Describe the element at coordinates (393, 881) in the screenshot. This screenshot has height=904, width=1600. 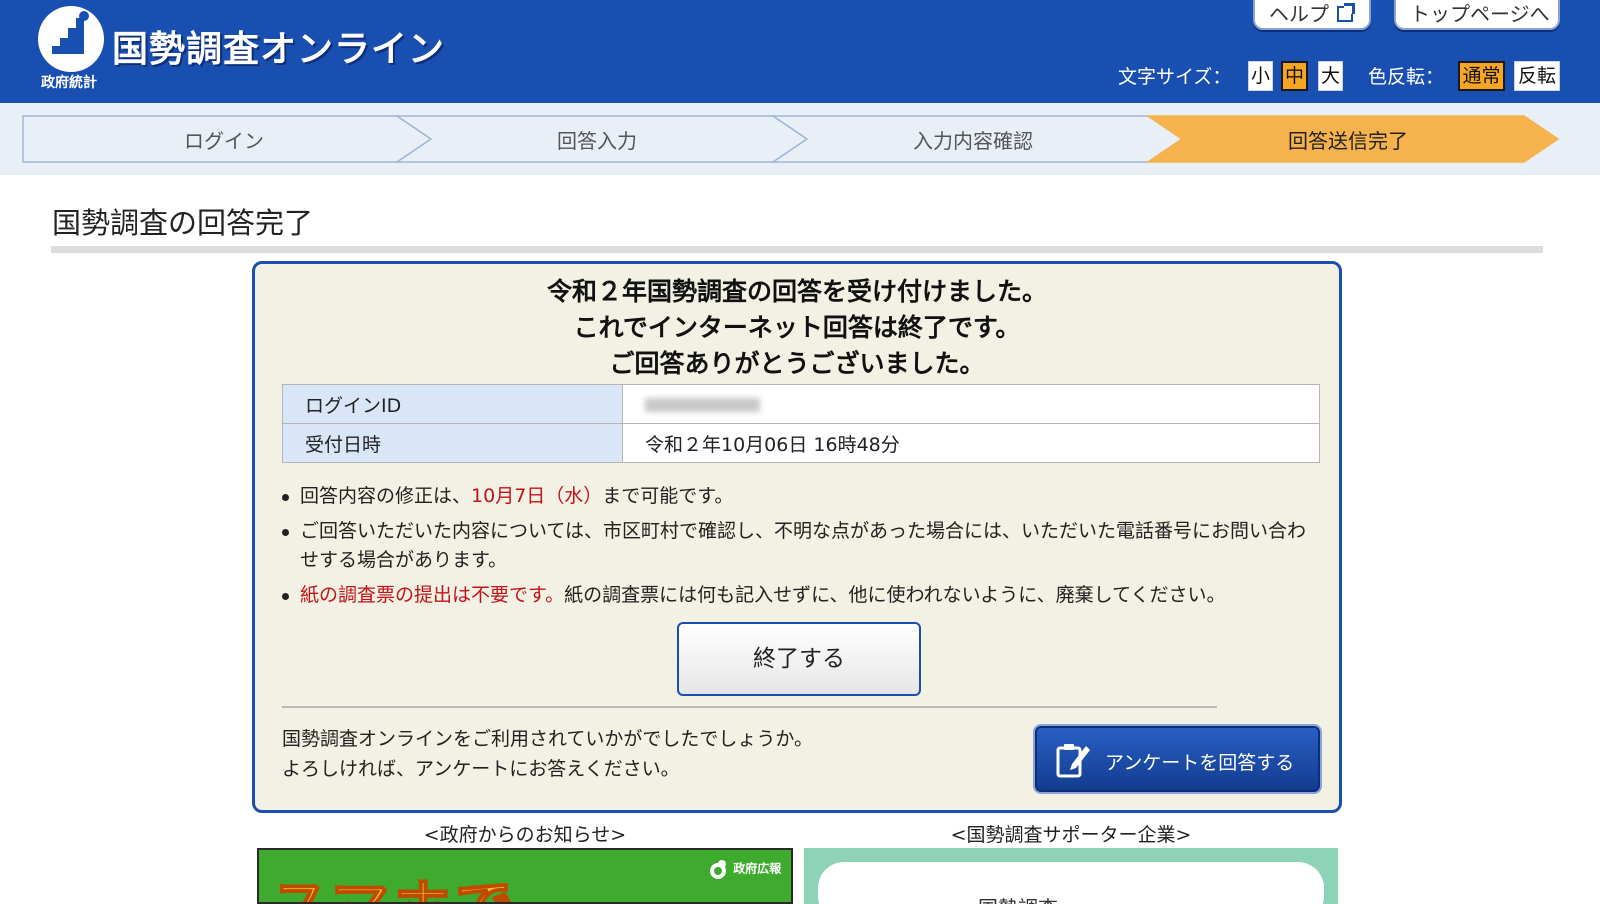
I see `banner-left-text: スマホで` at that location.